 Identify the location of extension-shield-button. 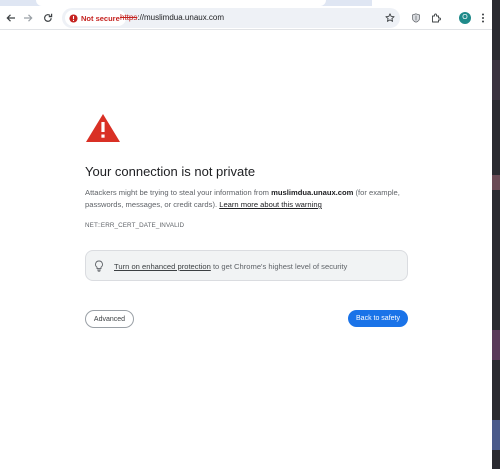
(416, 18).